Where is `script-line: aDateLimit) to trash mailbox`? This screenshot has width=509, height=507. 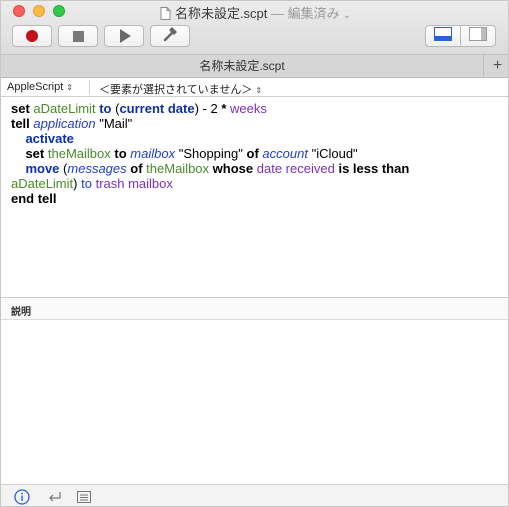
script-line: aDateLimit) to trash mailbox is located at coordinates (92, 183).